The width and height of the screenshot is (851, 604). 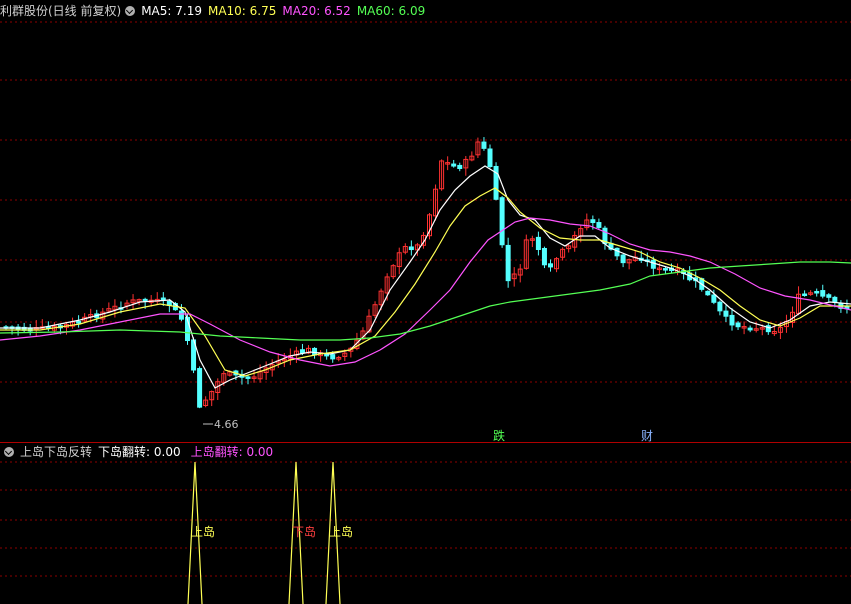 I want to click on ma20-label: MA20: 6.52, so click(x=316, y=11).